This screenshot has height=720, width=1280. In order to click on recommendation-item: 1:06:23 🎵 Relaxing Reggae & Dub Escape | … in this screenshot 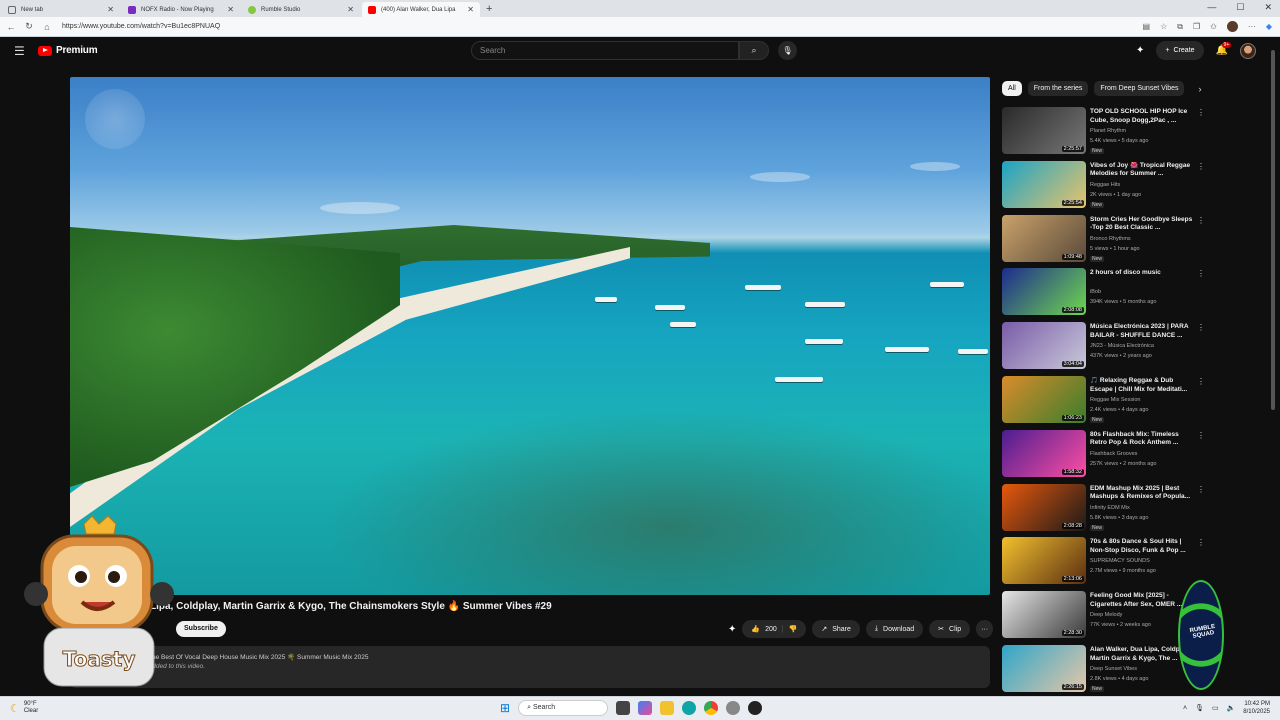, I will do `click(1103, 401)`.